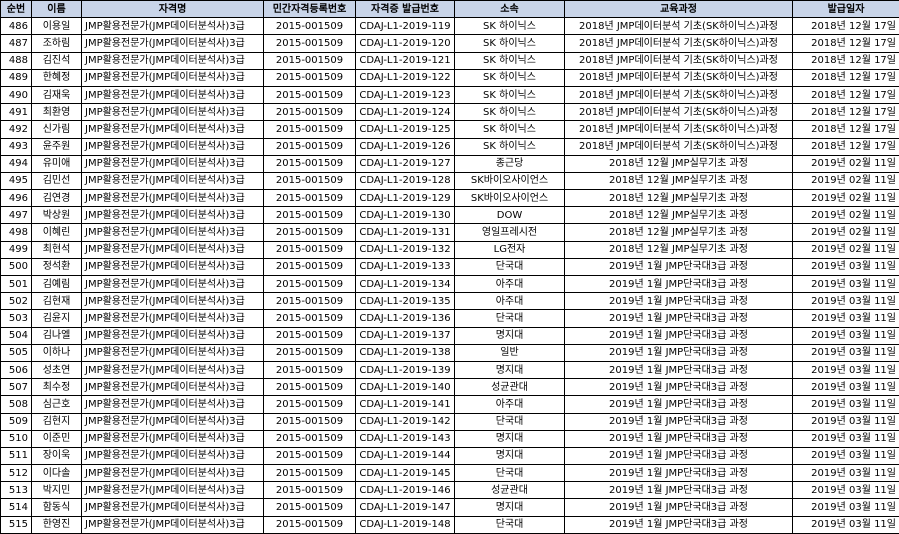 The width and height of the screenshot is (899, 534). I want to click on cell-affiliation: DOW, so click(510, 215).